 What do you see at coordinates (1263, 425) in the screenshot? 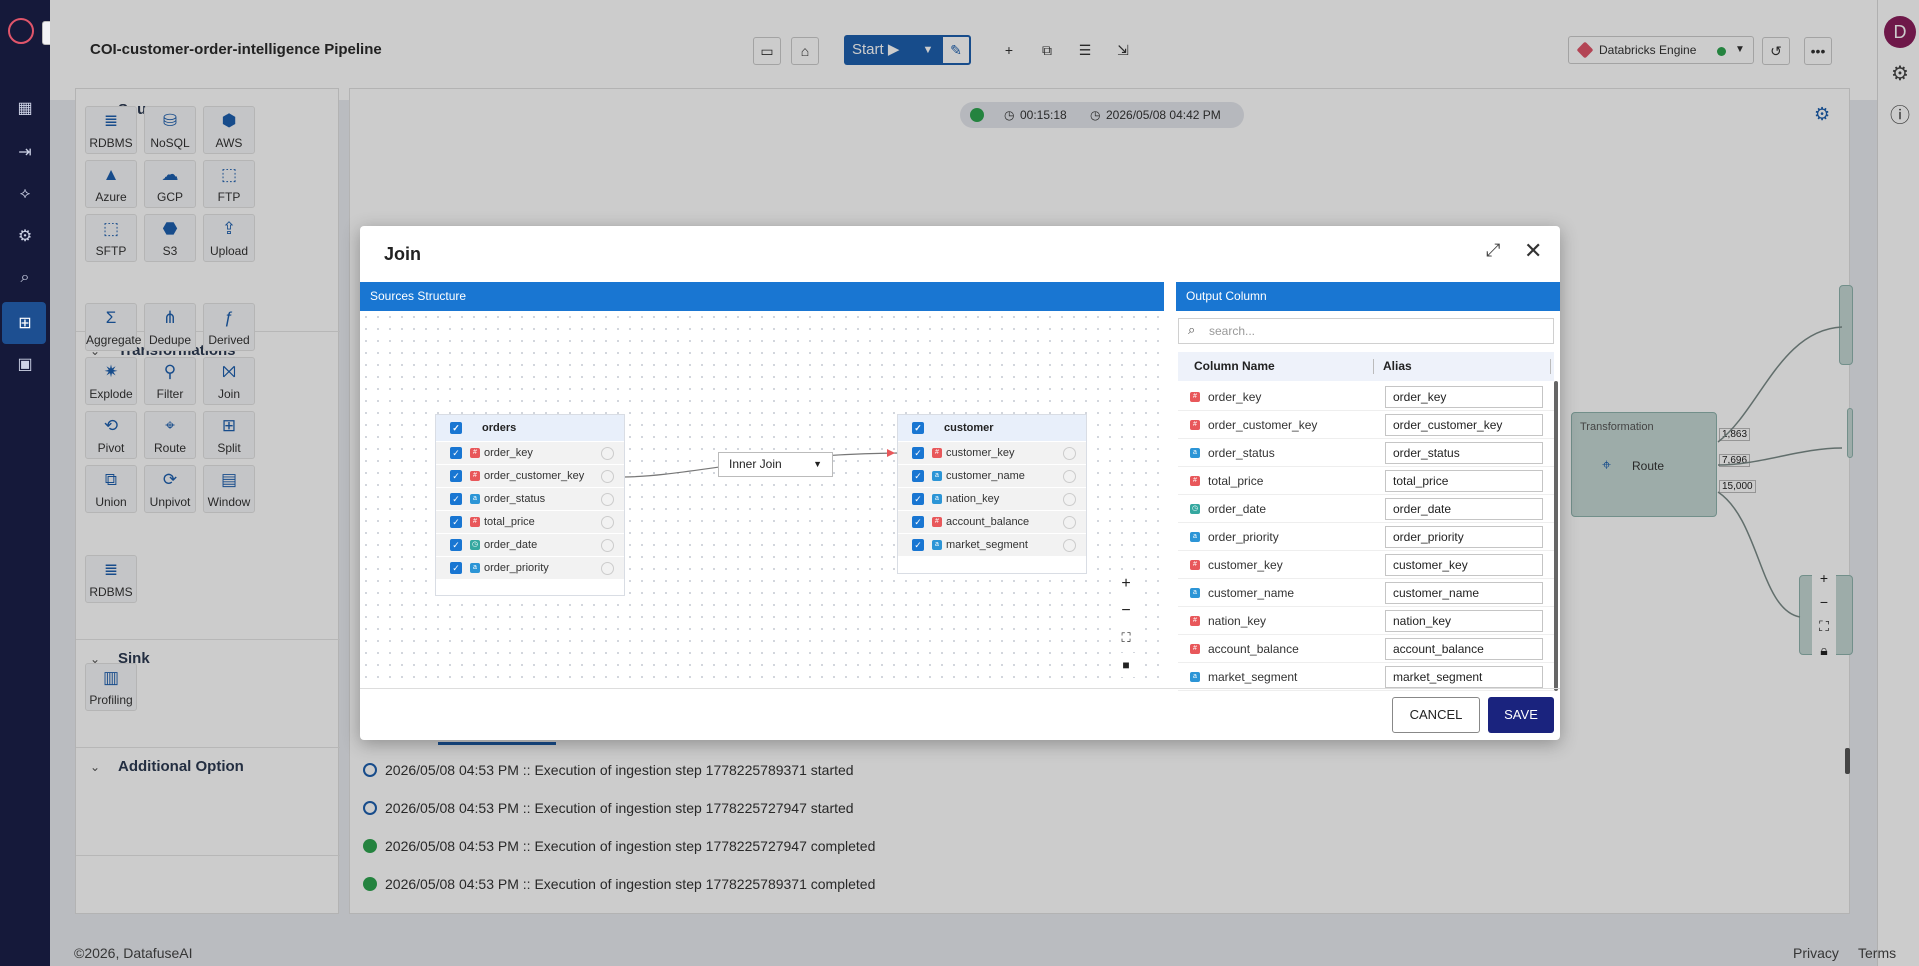
I see `output-column-name: order_customer_key` at bounding box center [1263, 425].